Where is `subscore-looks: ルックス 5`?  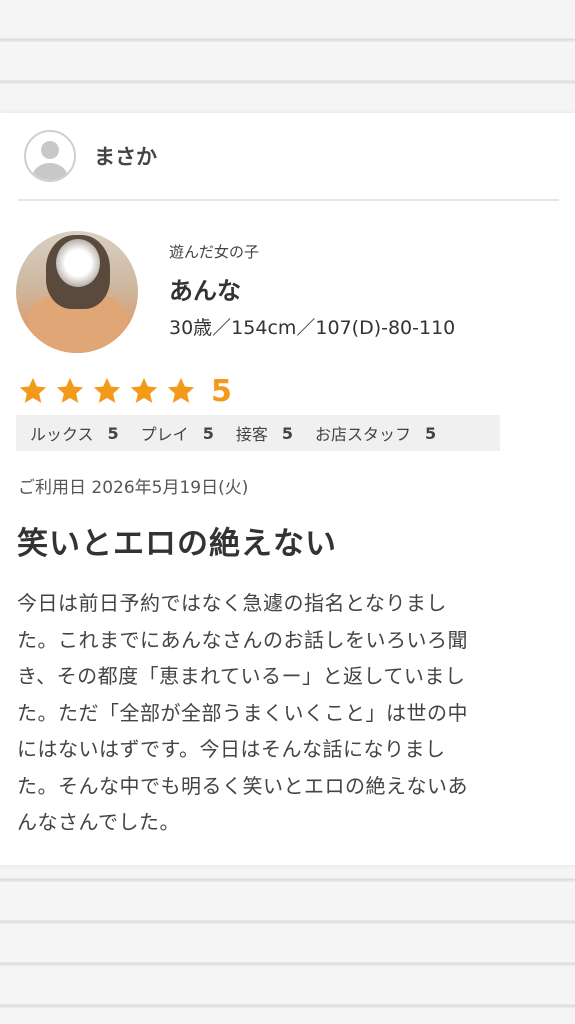
subscore-looks: ルックス 5 is located at coordinates (74, 433).